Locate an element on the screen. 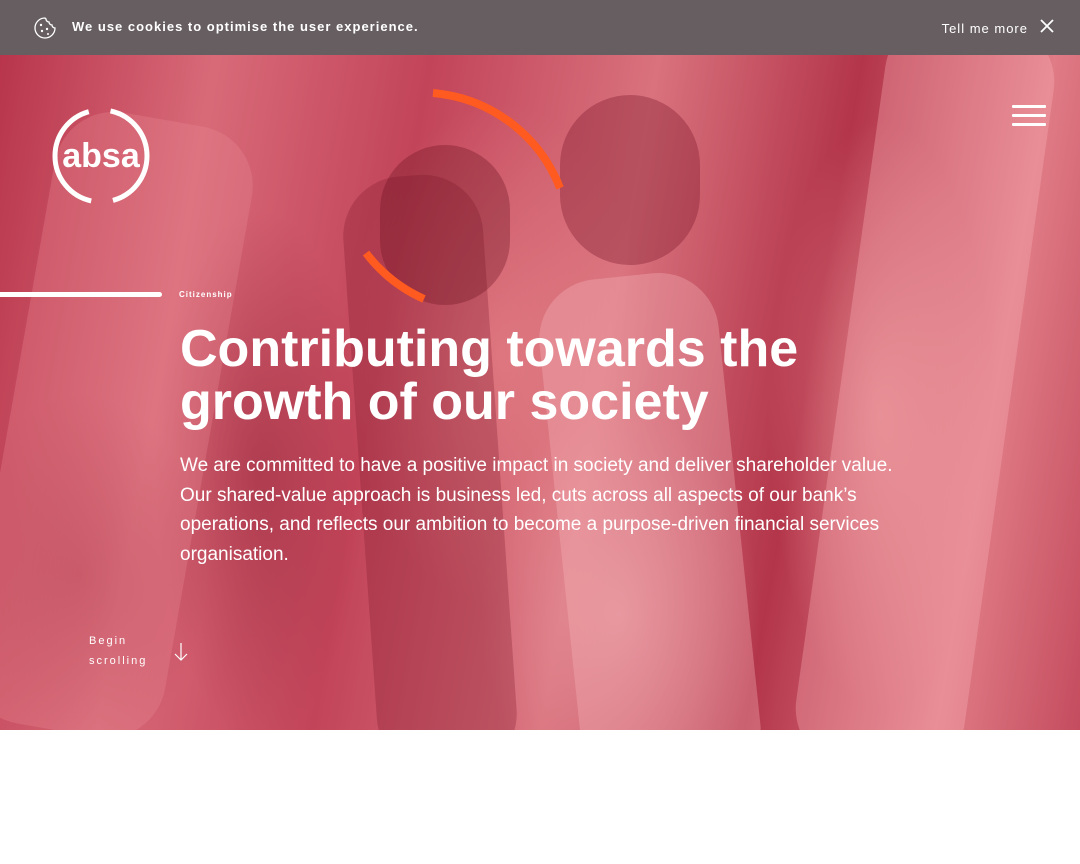 This screenshot has width=1080, height=864. category-label: Citizenship is located at coordinates (206, 294).